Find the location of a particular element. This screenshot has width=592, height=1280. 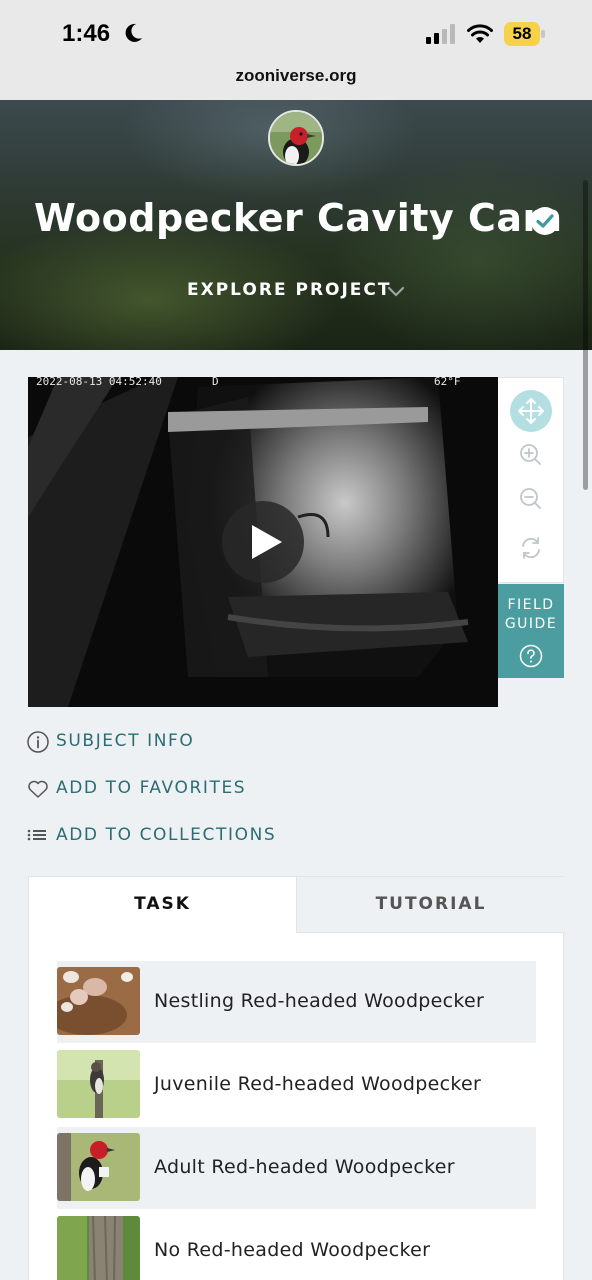

choice-none: No Red-headed Woodpecker is located at coordinates (296, 1245).